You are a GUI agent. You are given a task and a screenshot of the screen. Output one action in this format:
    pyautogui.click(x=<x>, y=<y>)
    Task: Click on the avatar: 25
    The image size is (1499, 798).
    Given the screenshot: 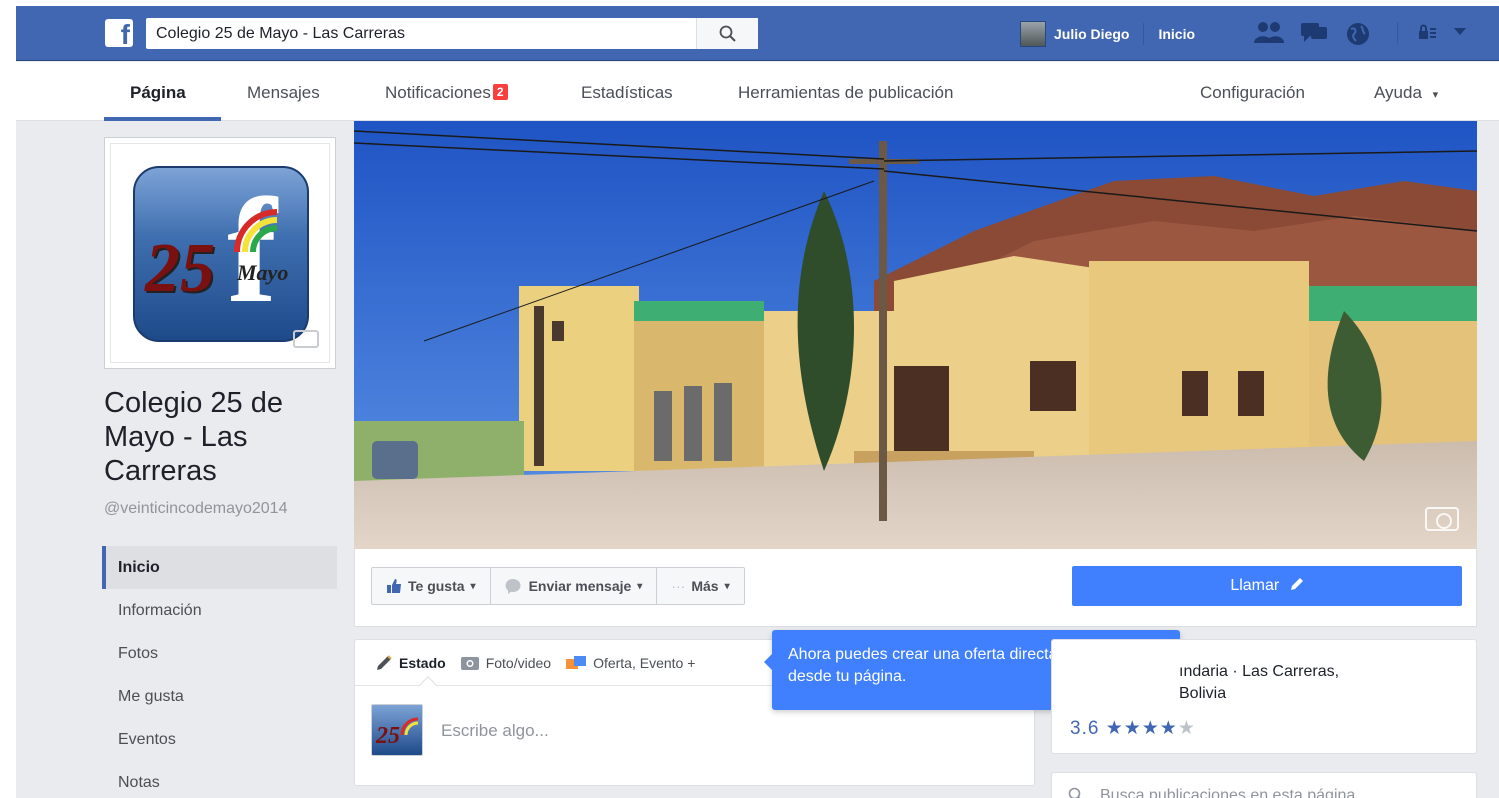 What is the action you would take?
    pyautogui.click(x=397, y=730)
    